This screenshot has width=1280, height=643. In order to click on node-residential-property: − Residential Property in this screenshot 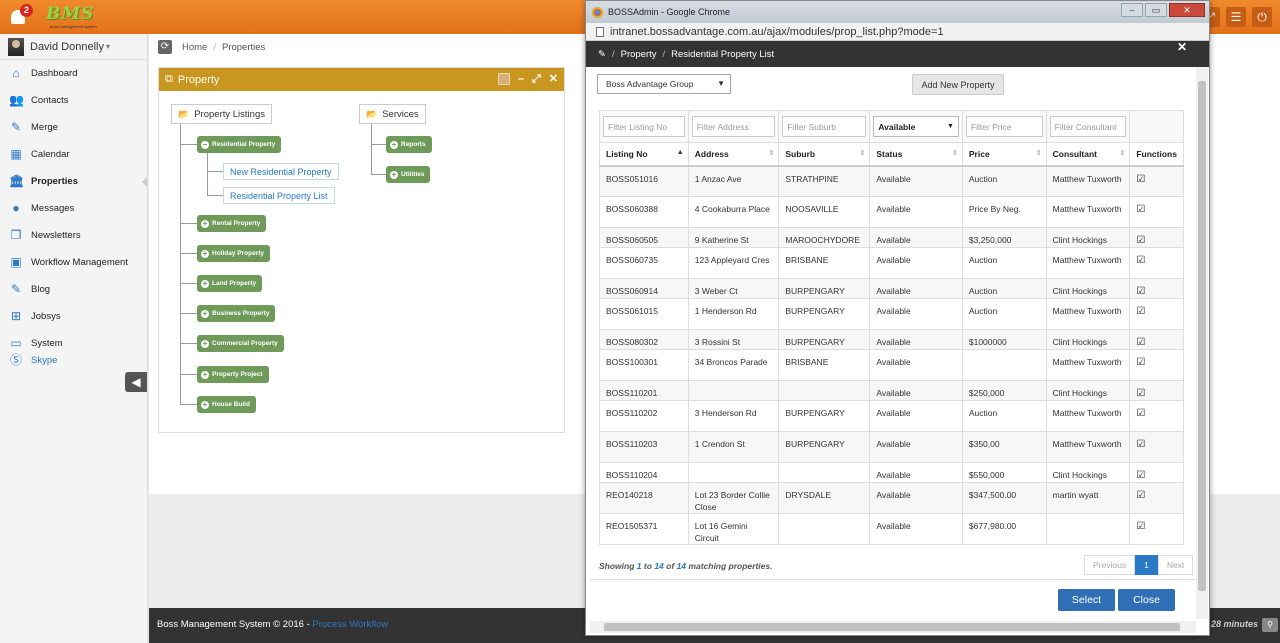, I will do `click(239, 144)`.